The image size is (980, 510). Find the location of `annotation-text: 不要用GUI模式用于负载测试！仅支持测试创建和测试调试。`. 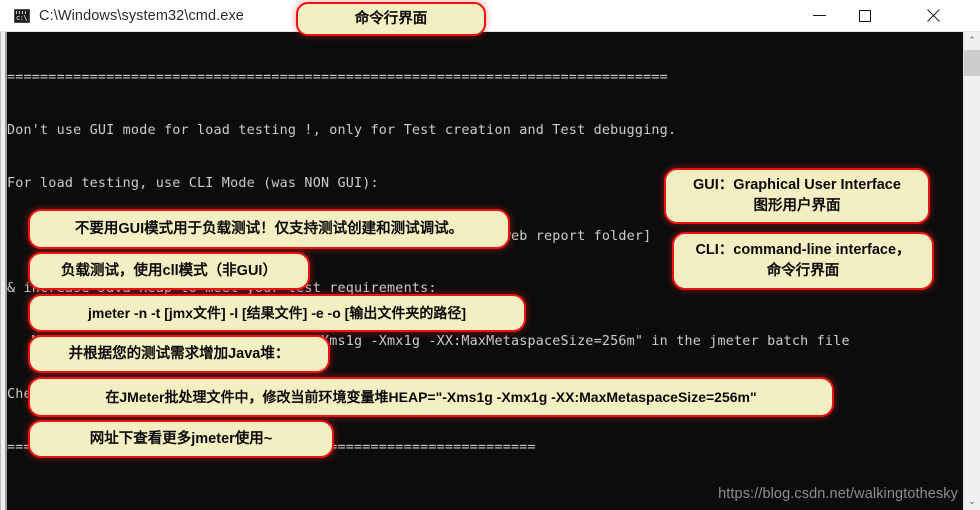

annotation-text: 不要用GUI模式用于负载测试！仅支持测试创建和测试调试。 is located at coordinates (269, 228).